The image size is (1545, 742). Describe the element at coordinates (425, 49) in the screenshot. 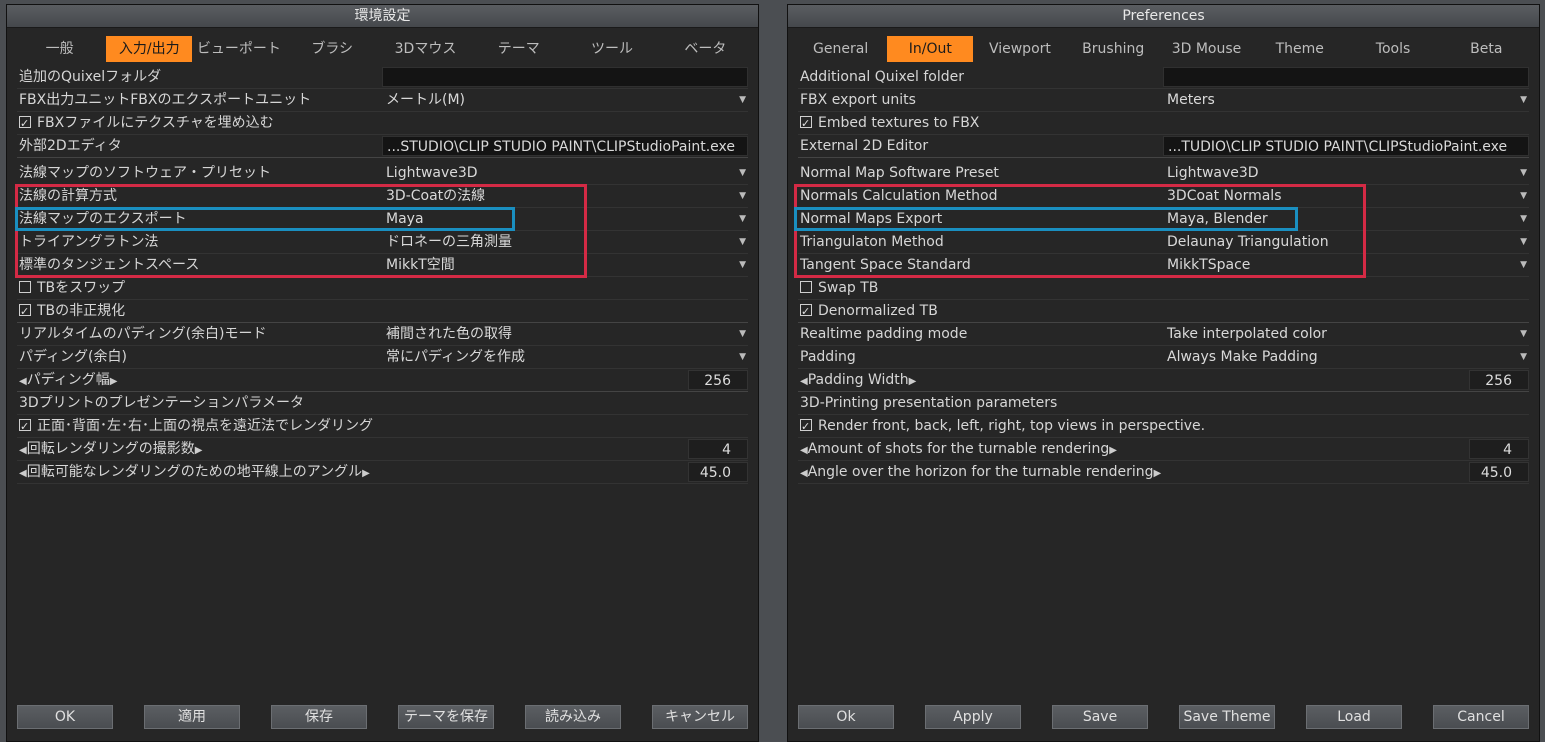

I see `tab-3d-mouse: 3Dマウス` at that location.